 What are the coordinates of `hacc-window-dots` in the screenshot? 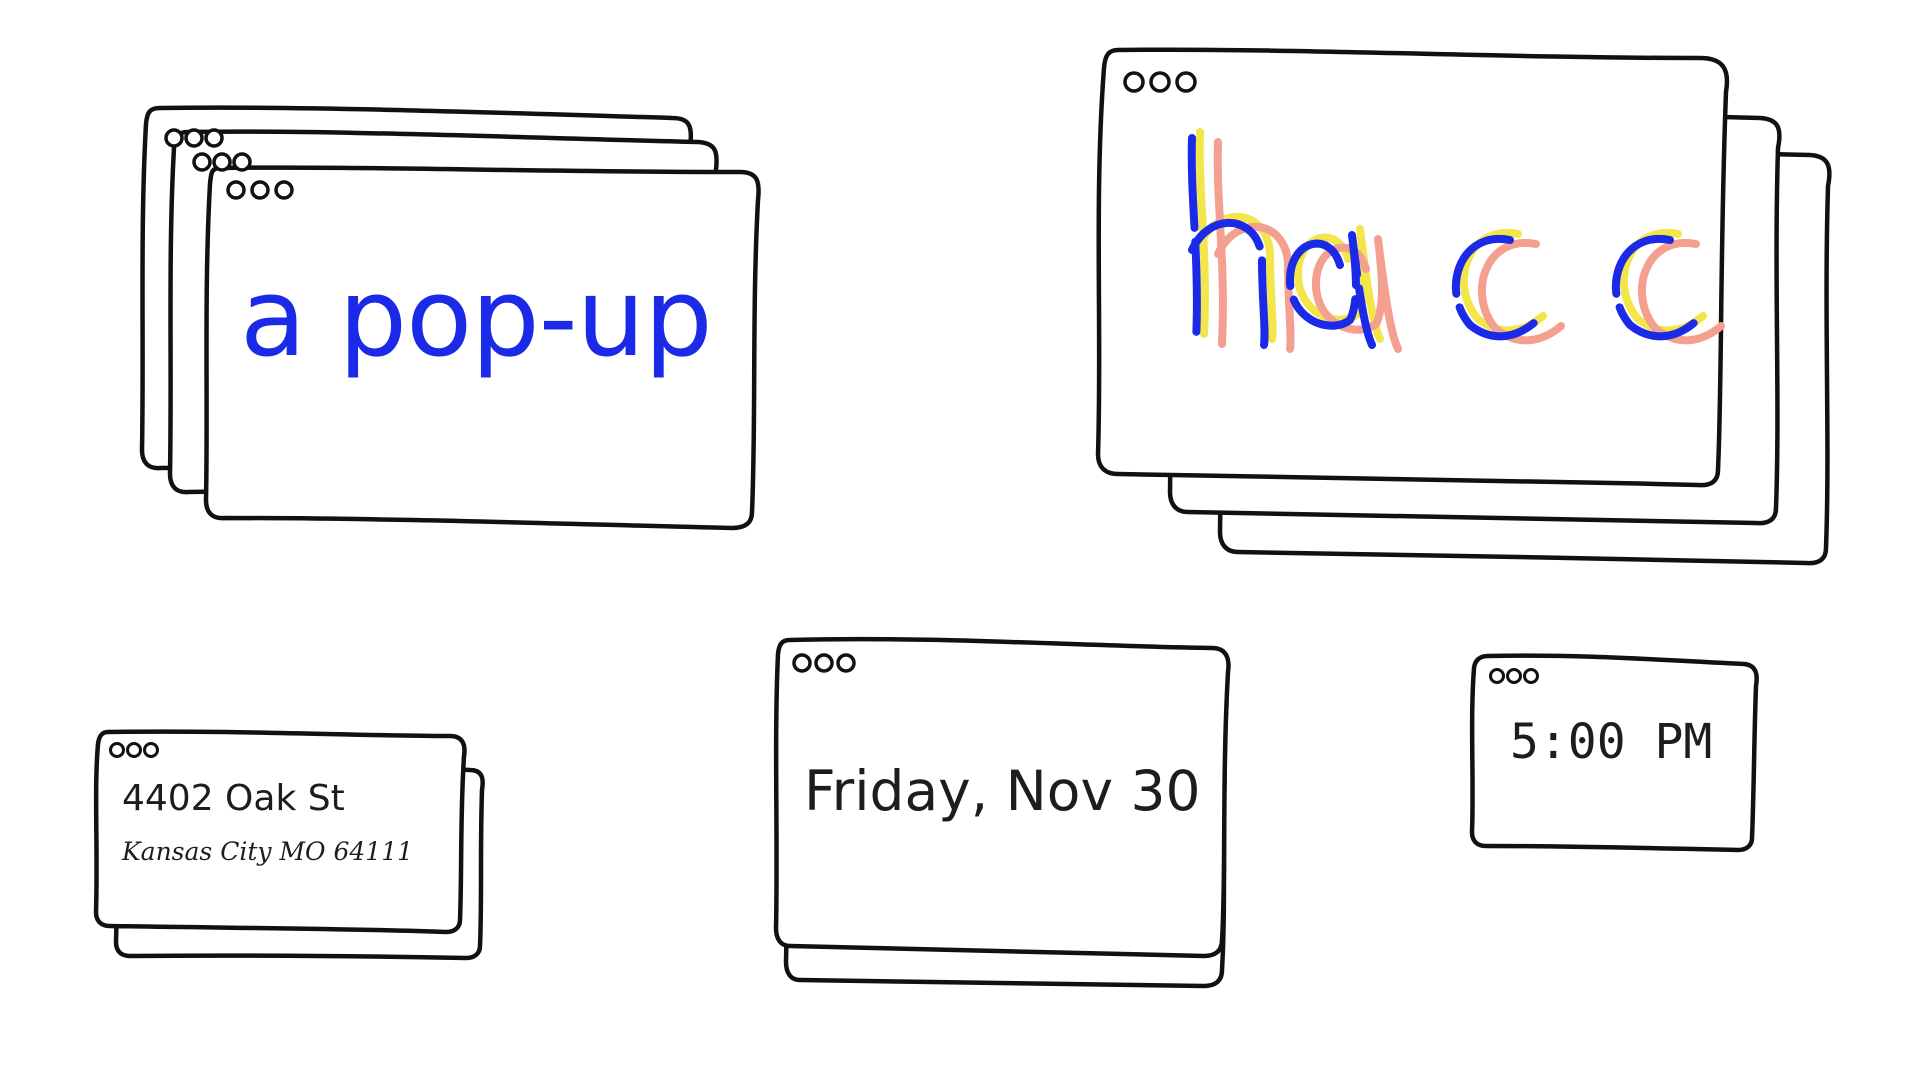 It's located at (1160, 82).